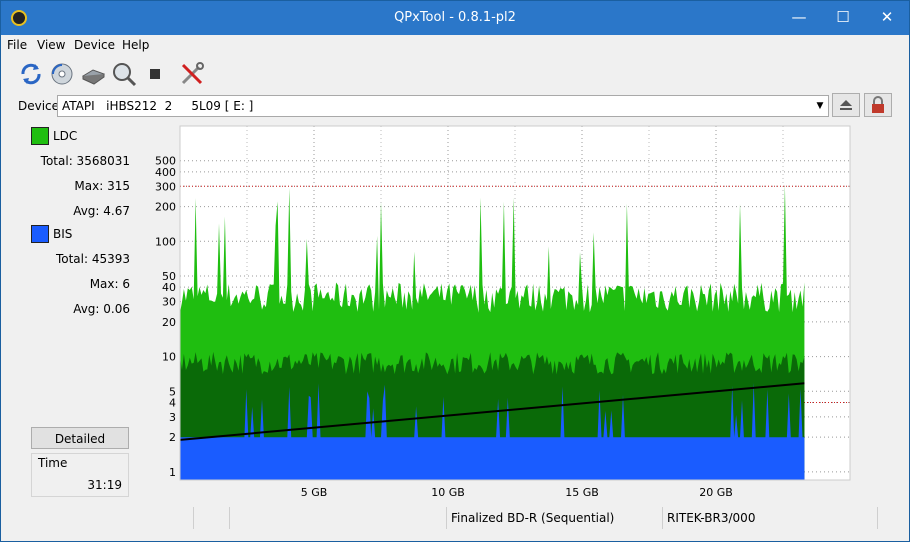  Describe the element at coordinates (843, 17) in the screenshot. I see `maximize-button: ☐` at that location.